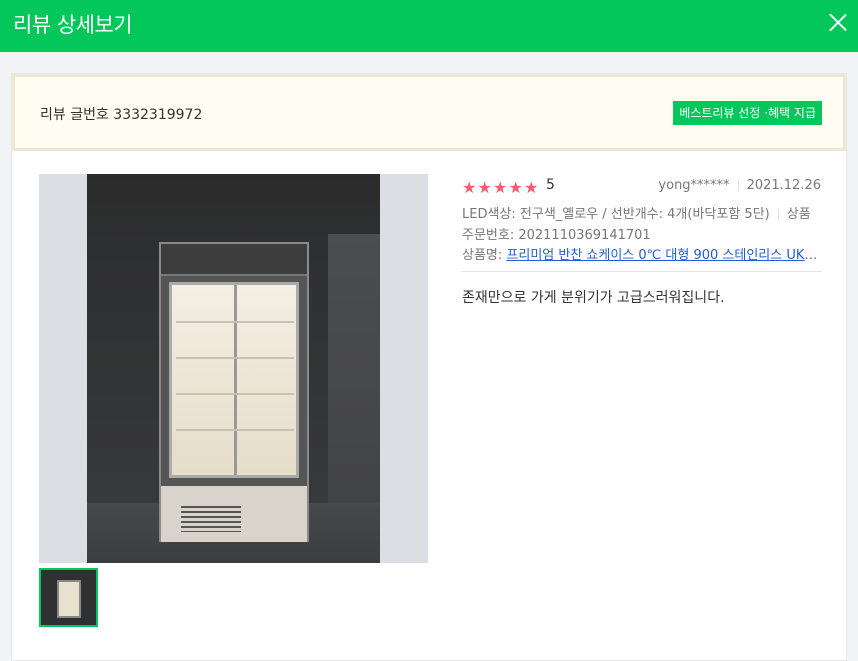 The width and height of the screenshot is (858, 661). I want to click on best-review-badge: 베스트리뷰 선정 ·혜택 지급, so click(747, 113).